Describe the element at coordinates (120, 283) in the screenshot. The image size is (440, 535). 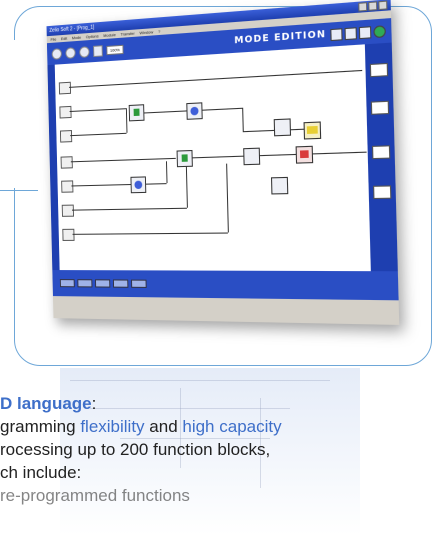
I see `tab-sfc` at that location.